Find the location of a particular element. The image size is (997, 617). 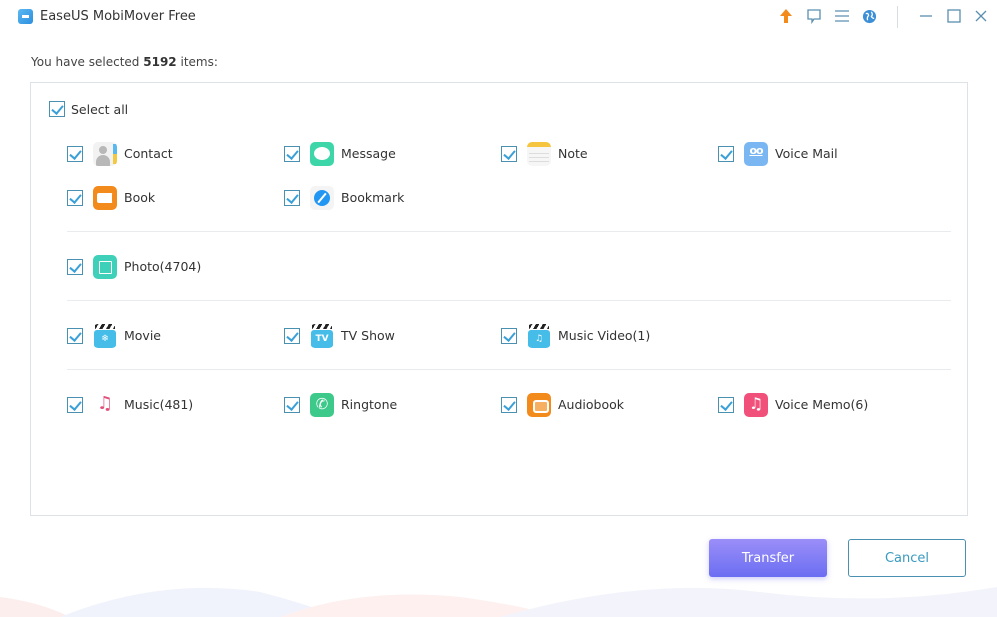

category-label: Photo(4704) is located at coordinates (163, 266).